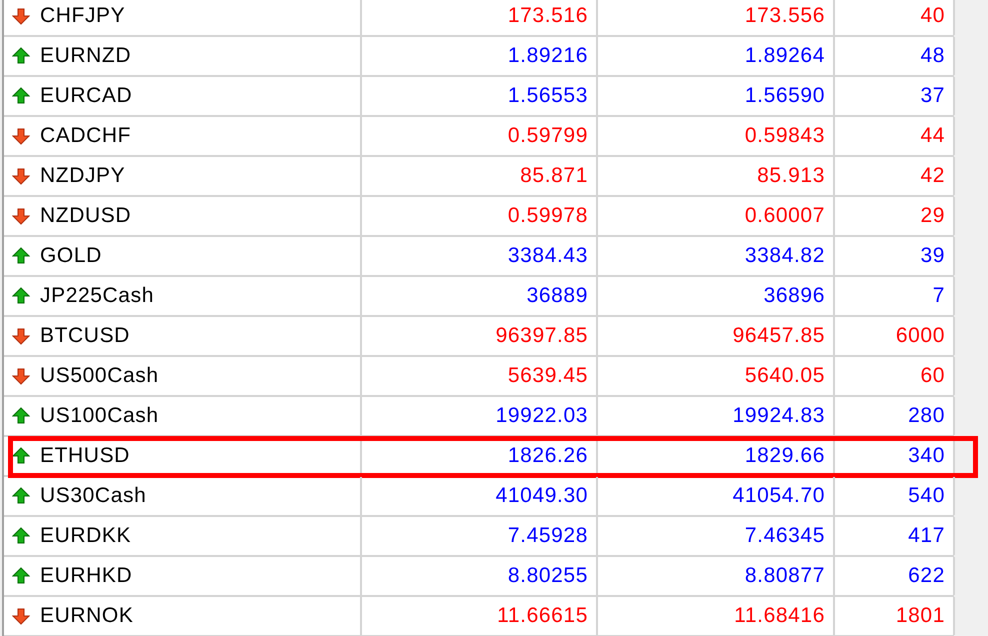 This screenshot has width=988, height=636. What do you see at coordinates (86, 536) in the screenshot?
I see `symbol-name: EURDKK` at bounding box center [86, 536].